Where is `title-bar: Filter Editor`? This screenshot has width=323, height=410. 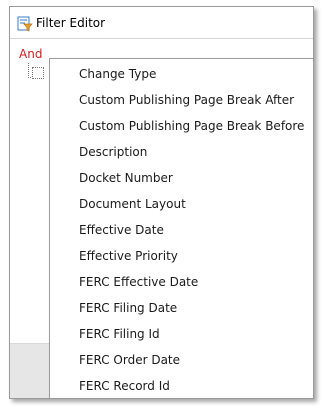 title-bar: Filter Editor is located at coordinates (161, 23).